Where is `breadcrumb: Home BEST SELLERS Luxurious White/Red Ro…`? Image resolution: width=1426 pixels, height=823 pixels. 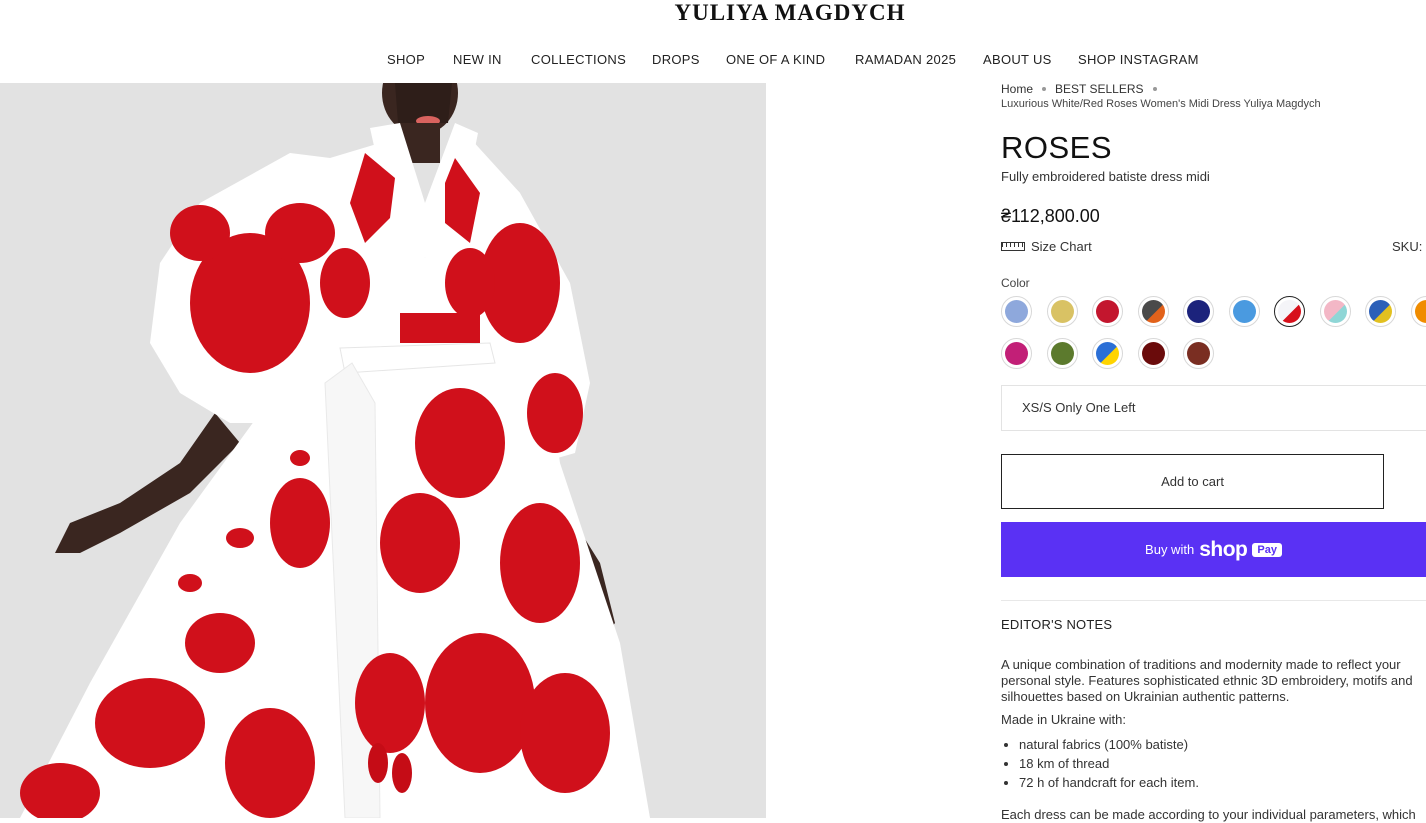 breadcrumb: Home BEST SELLERS Luxurious White/Red Ro… is located at coordinates (1213, 96).